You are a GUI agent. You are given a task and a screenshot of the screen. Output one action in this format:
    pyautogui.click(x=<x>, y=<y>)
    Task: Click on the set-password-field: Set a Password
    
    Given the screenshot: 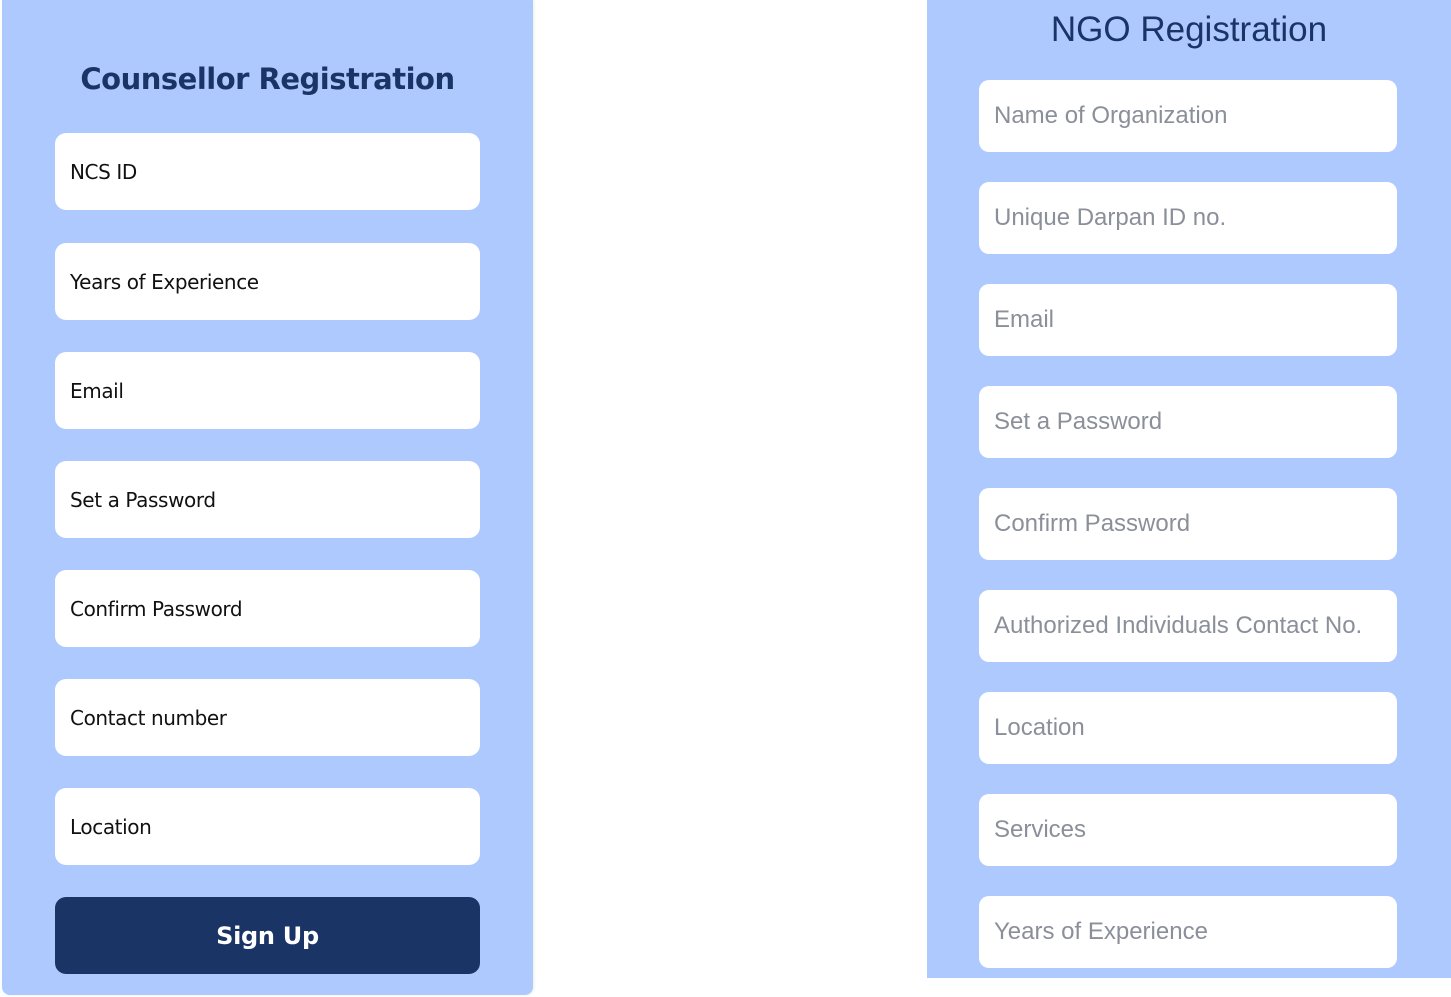 What is the action you would take?
    pyautogui.click(x=267, y=499)
    